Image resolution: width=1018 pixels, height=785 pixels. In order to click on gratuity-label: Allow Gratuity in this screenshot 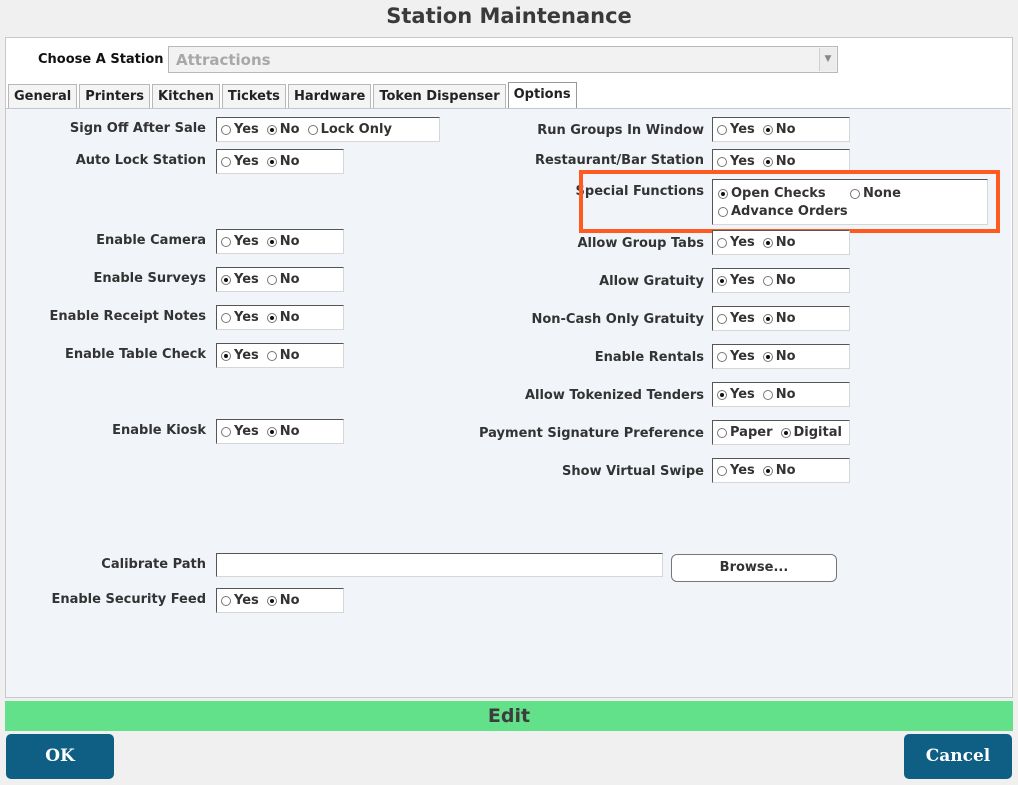, I will do `click(651, 281)`.